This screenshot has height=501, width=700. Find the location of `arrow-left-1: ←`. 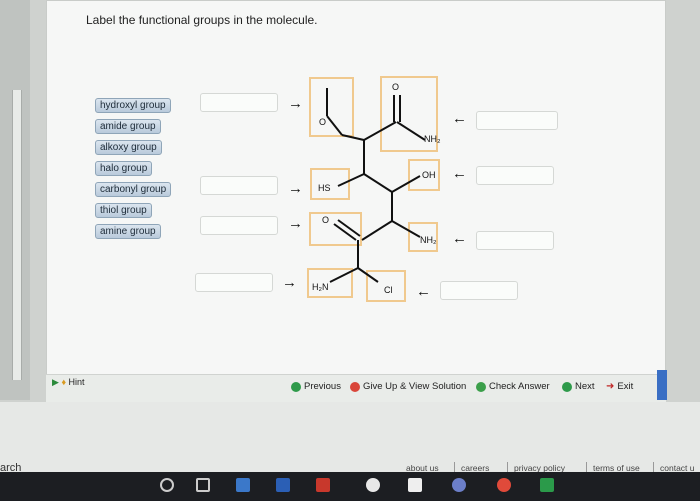

arrow-left-1: ← is located at coordinates (459, 118).